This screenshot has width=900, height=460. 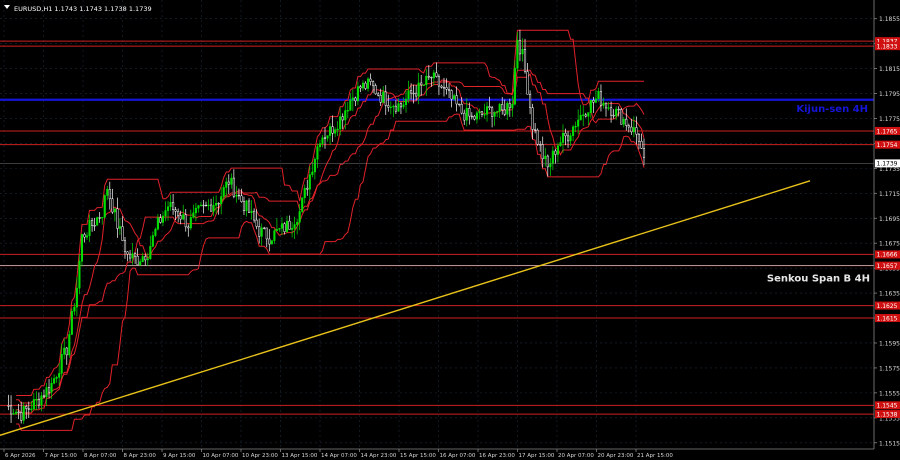 What do you see at coordinates (339, 456) in the screenshot?
I see `time-tick-label: 14 Apr 07:00` at bounding box center [339, 456].